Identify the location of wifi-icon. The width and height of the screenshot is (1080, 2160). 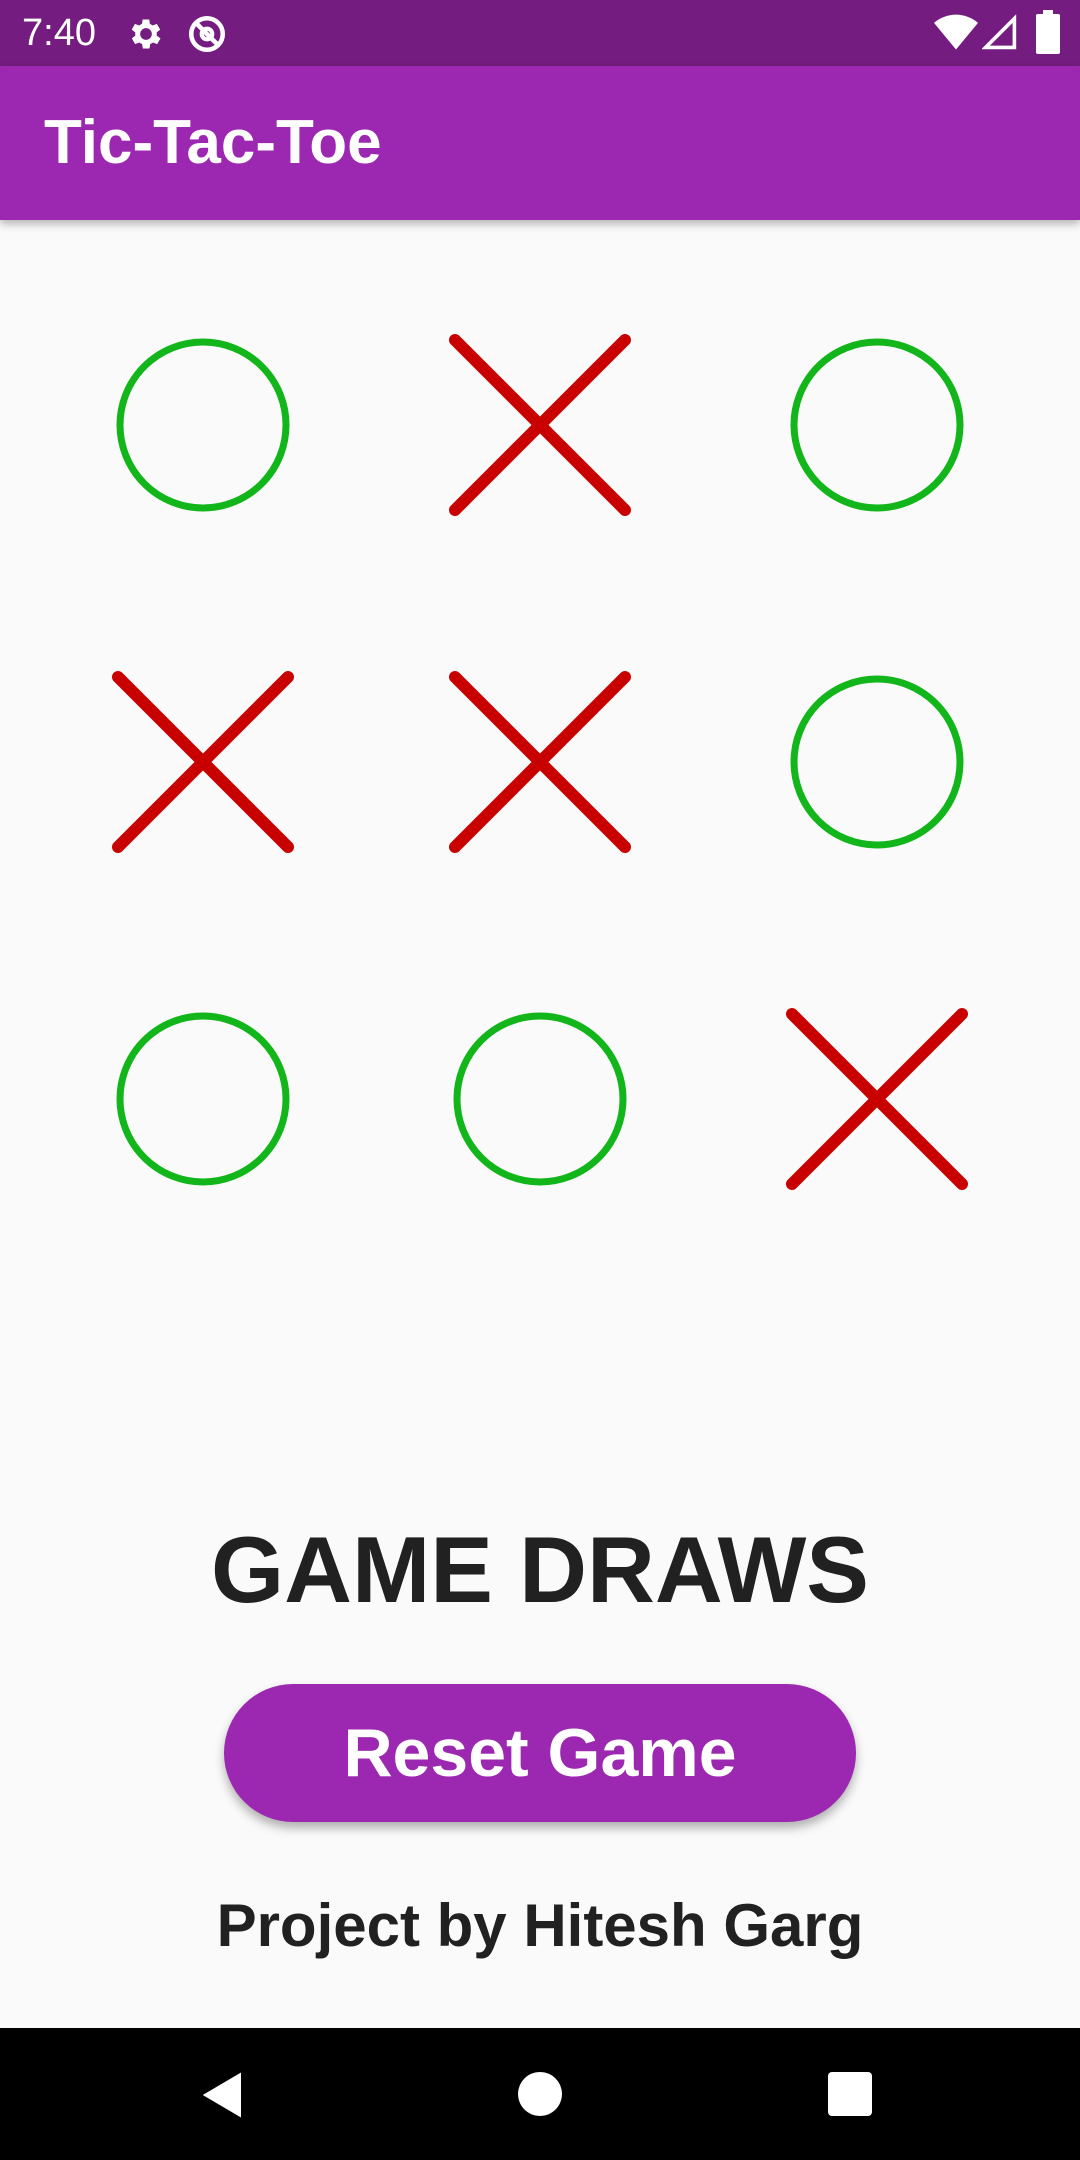
(956, 35).